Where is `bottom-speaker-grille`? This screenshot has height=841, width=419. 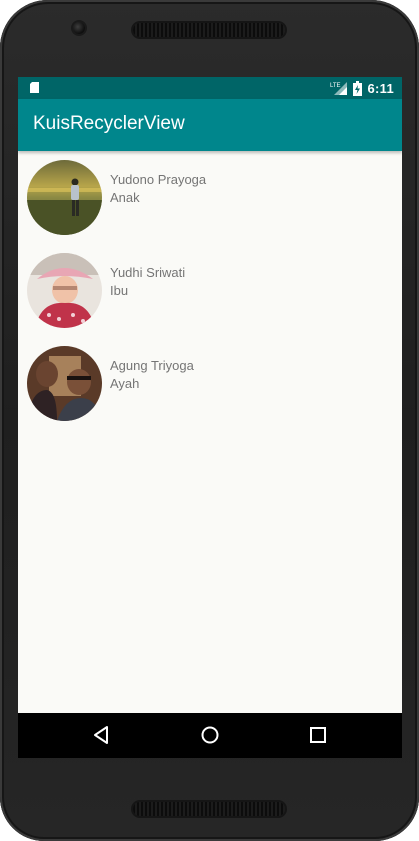 bottom-speaker-grille is located at coordinates (209, 809).